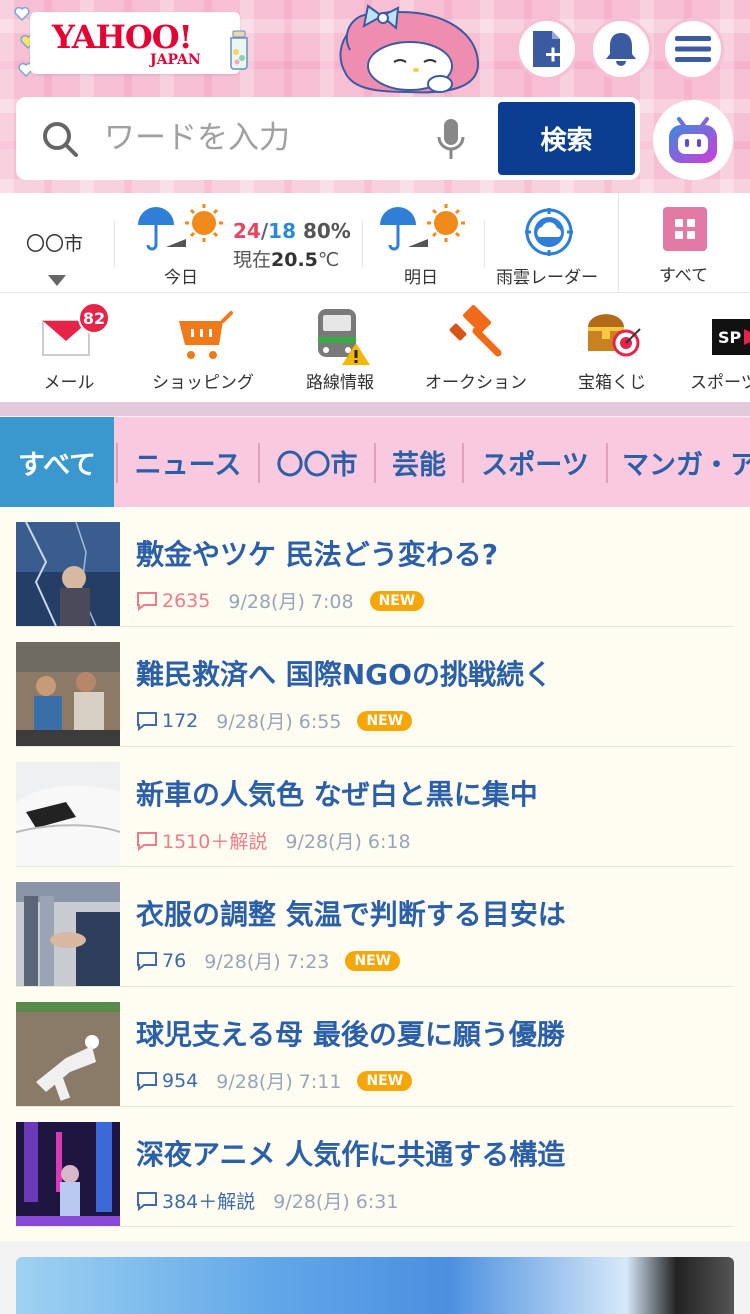 This screenshot has height=1314, width=750. I want to click on comment-value: 954, so click(180, 1080).